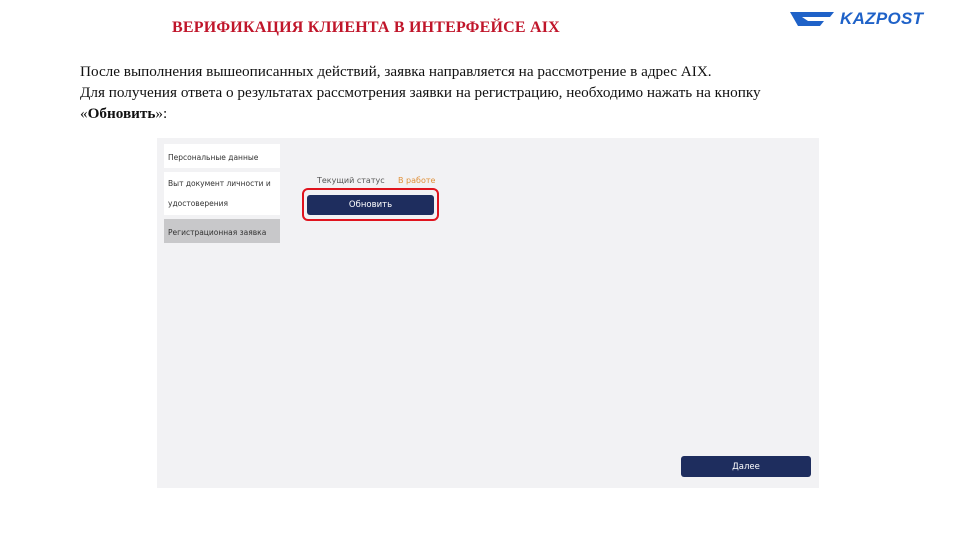 The width and height of the screenshot is (960, 540). Describe the element at coordinates (351, 180) in the screenshot. I see `status-label: Текущий статус` at that location.